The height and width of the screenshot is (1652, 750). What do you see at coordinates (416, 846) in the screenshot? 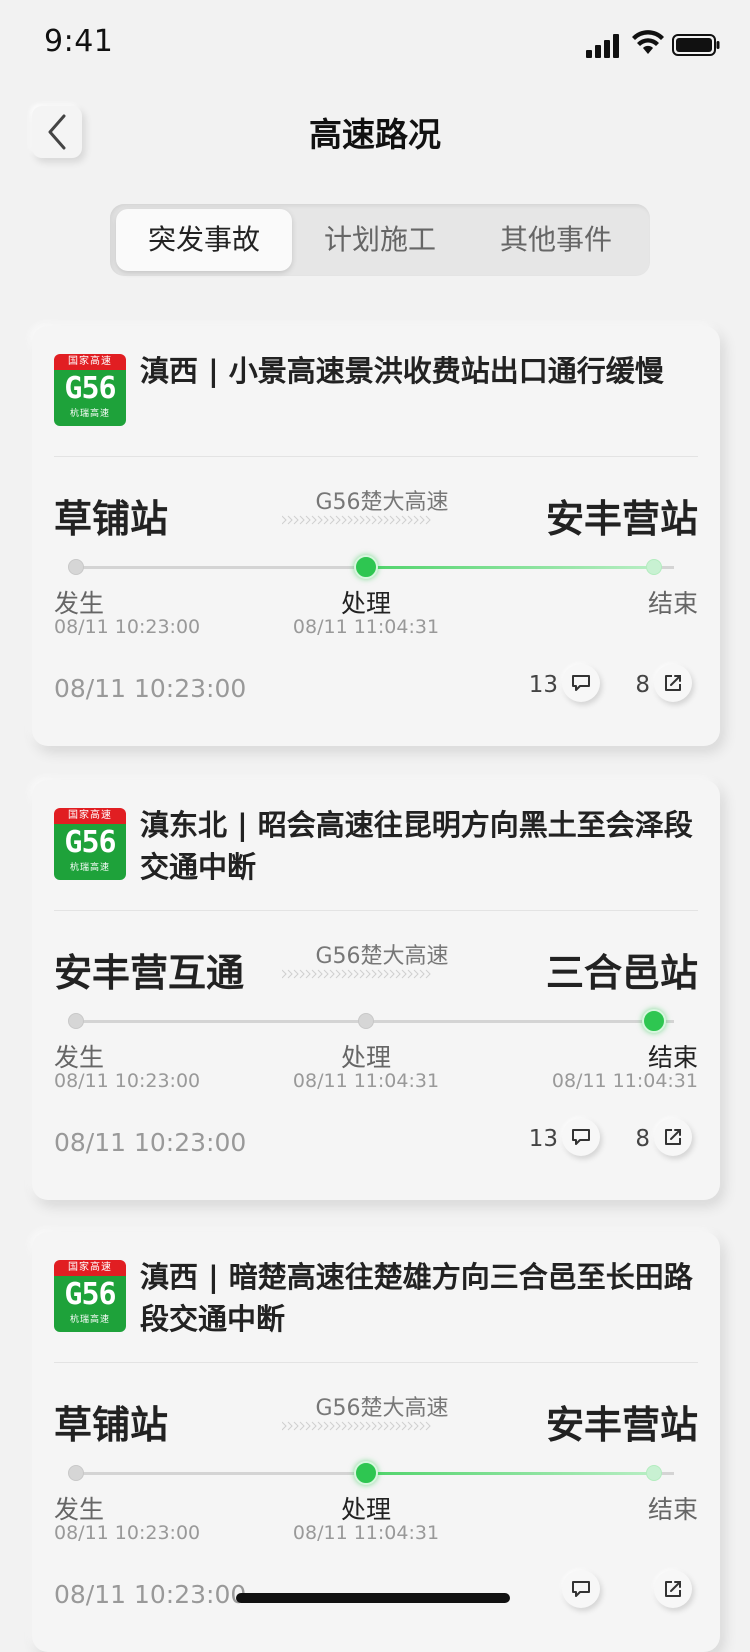
I see `incident-title: 滇东北 | 昭会高速往昆明方向黑土至会泽段交通中断` at bounding box center [416, 846].